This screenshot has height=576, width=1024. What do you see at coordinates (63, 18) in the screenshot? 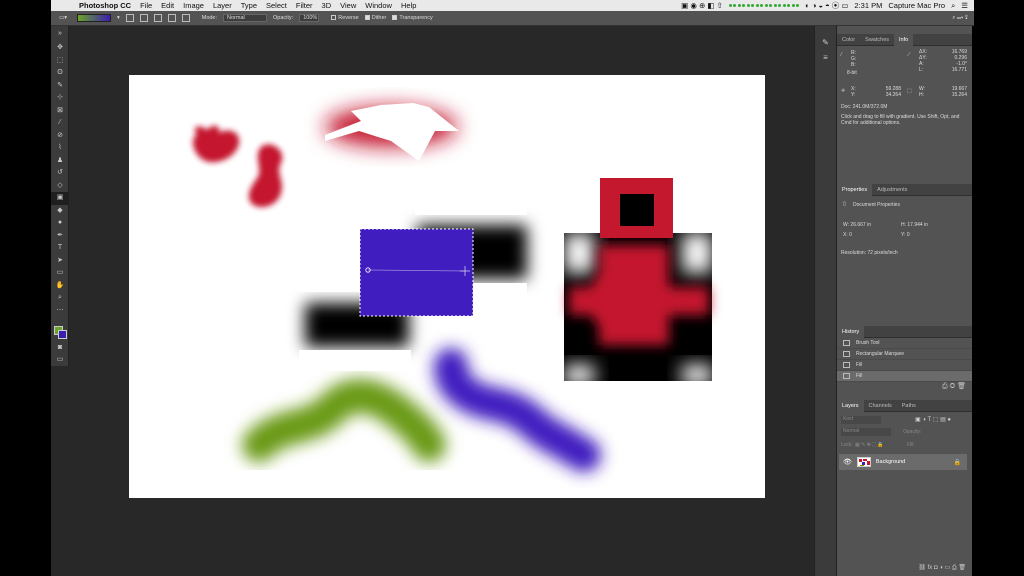
I see `tool-preset-icon: ▭▾` at bounding box center [63, 18].